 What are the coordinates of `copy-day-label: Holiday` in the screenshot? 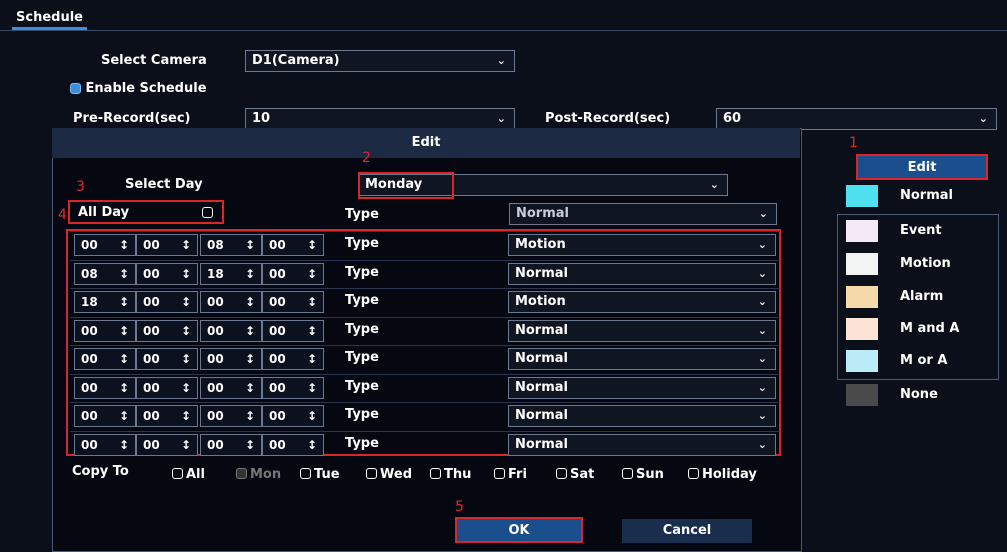 It's located at (729, 474).